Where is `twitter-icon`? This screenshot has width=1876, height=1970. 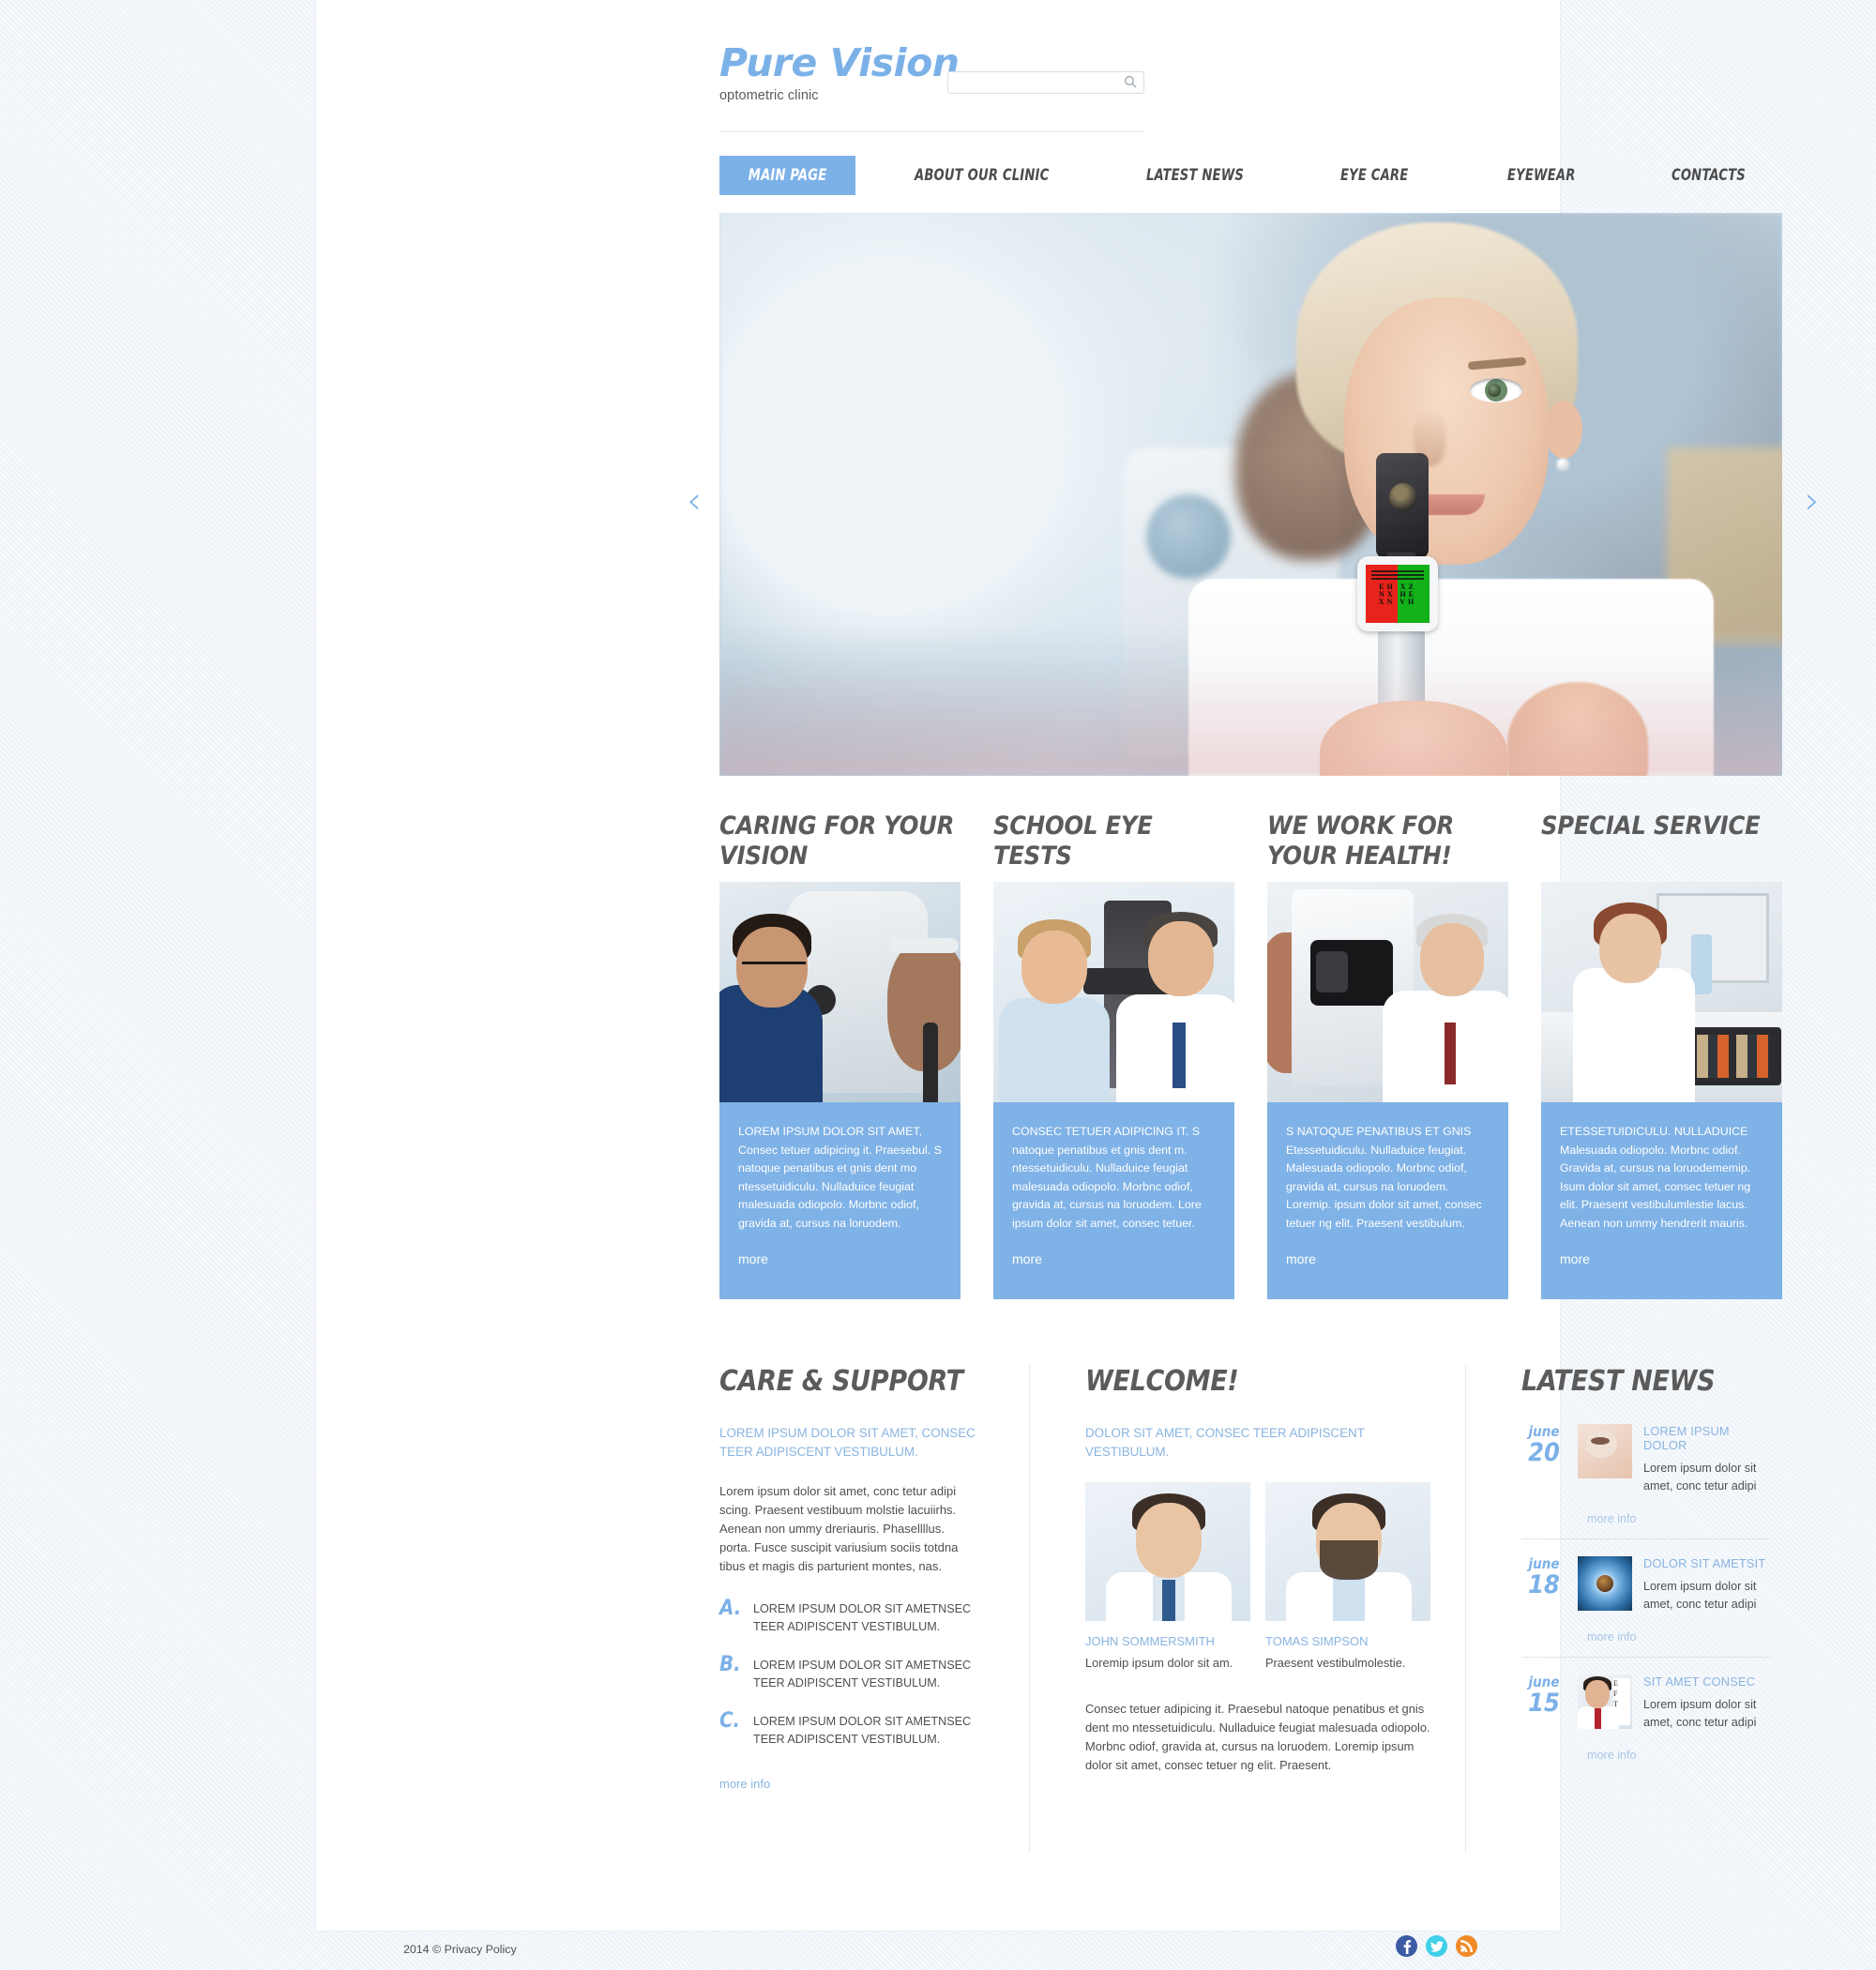 twitter-icon is located at coordinates (1436, 1946).